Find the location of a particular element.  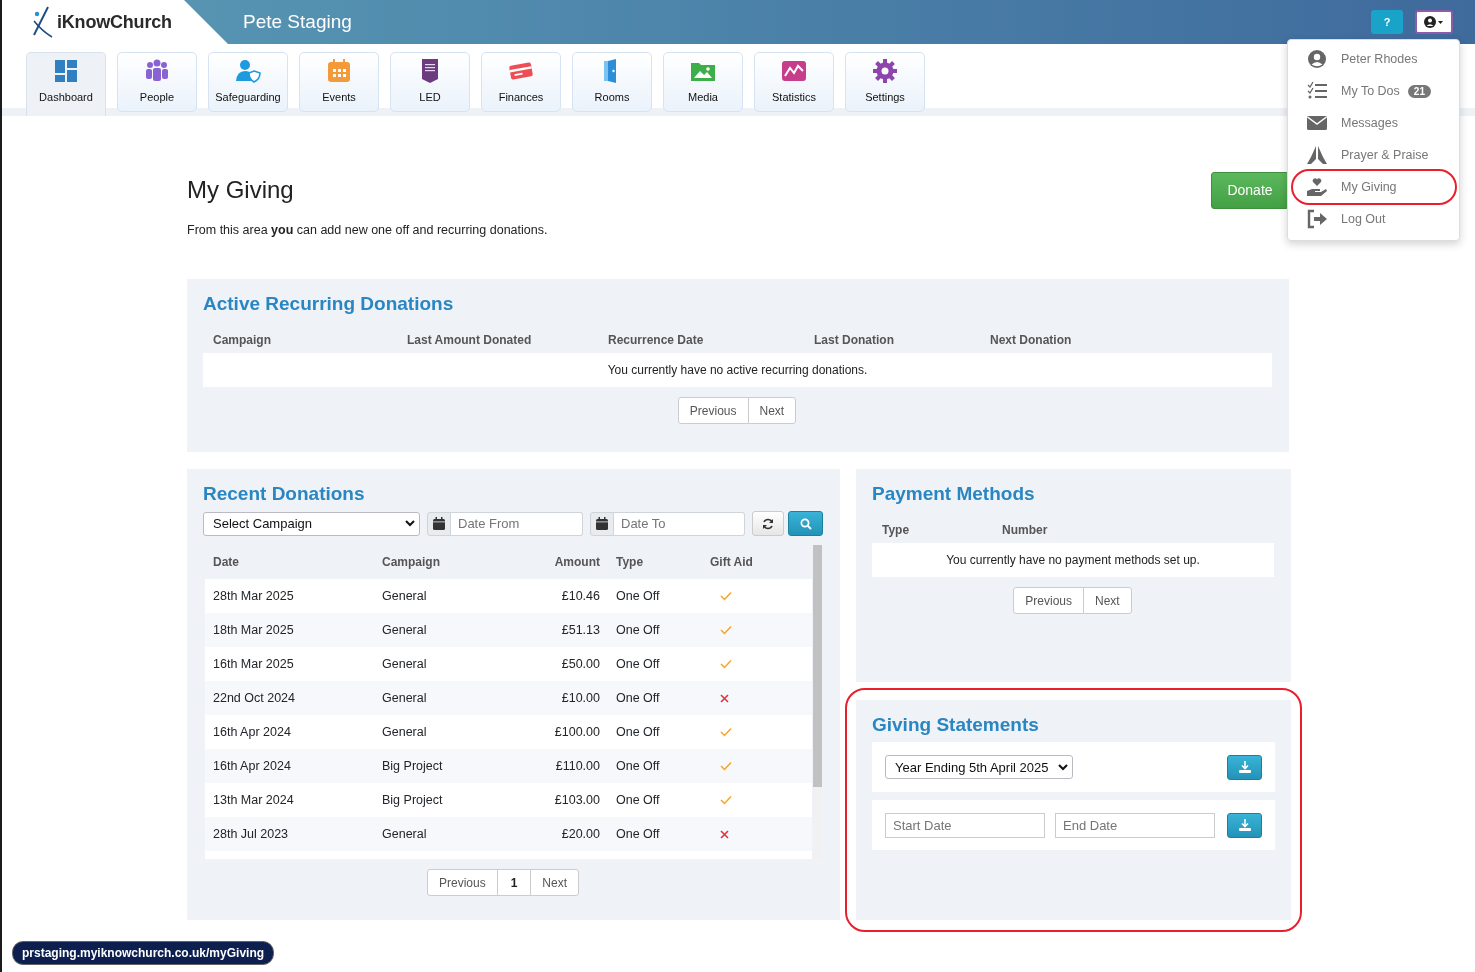

column-header: Recurrence Date is located at coordinates (656, 340).